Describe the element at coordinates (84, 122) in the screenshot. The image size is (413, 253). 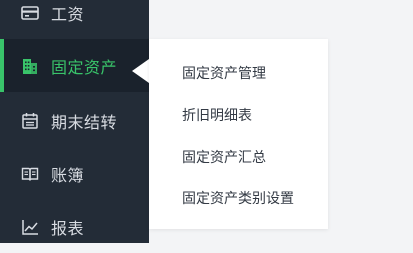
I see `sidebar-item-label: 期末结转` at that location.